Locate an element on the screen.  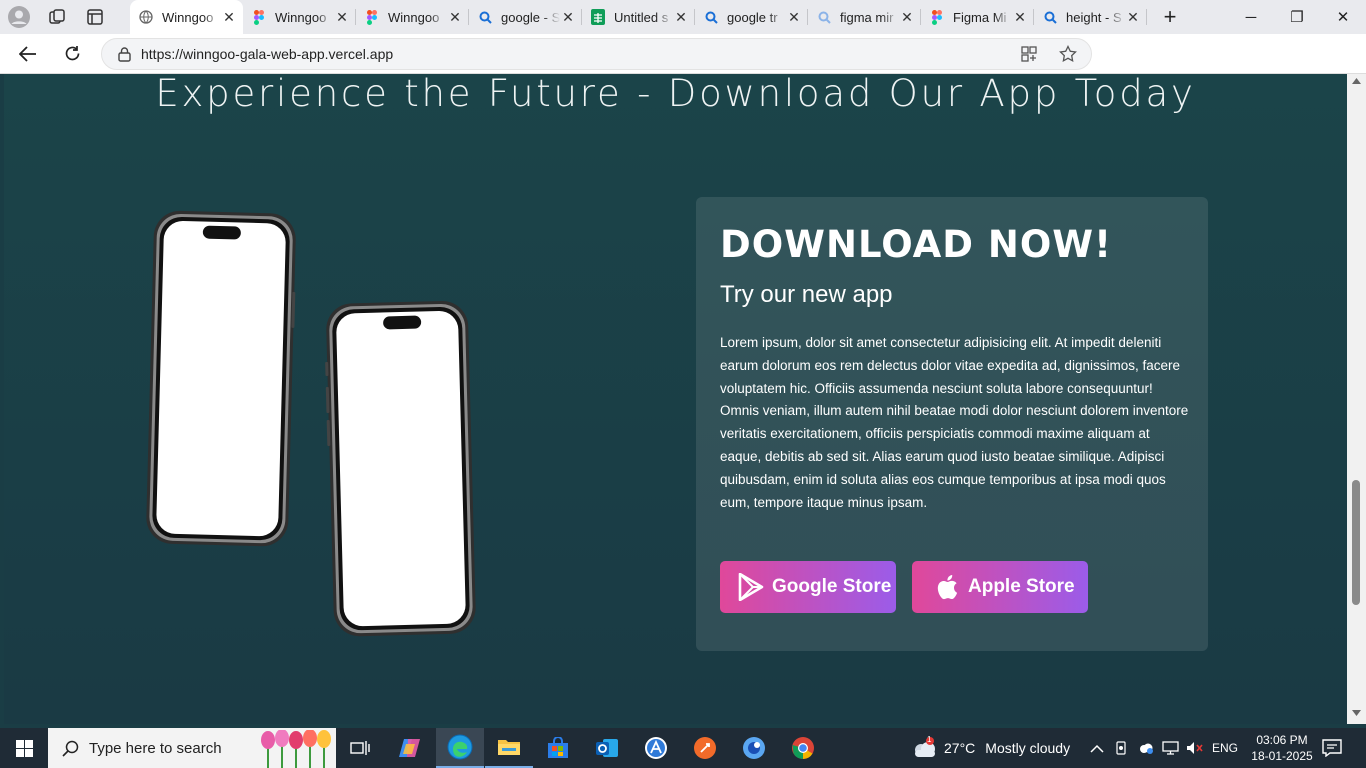
cloud-status-icon is located at coordinates (1146, 748).